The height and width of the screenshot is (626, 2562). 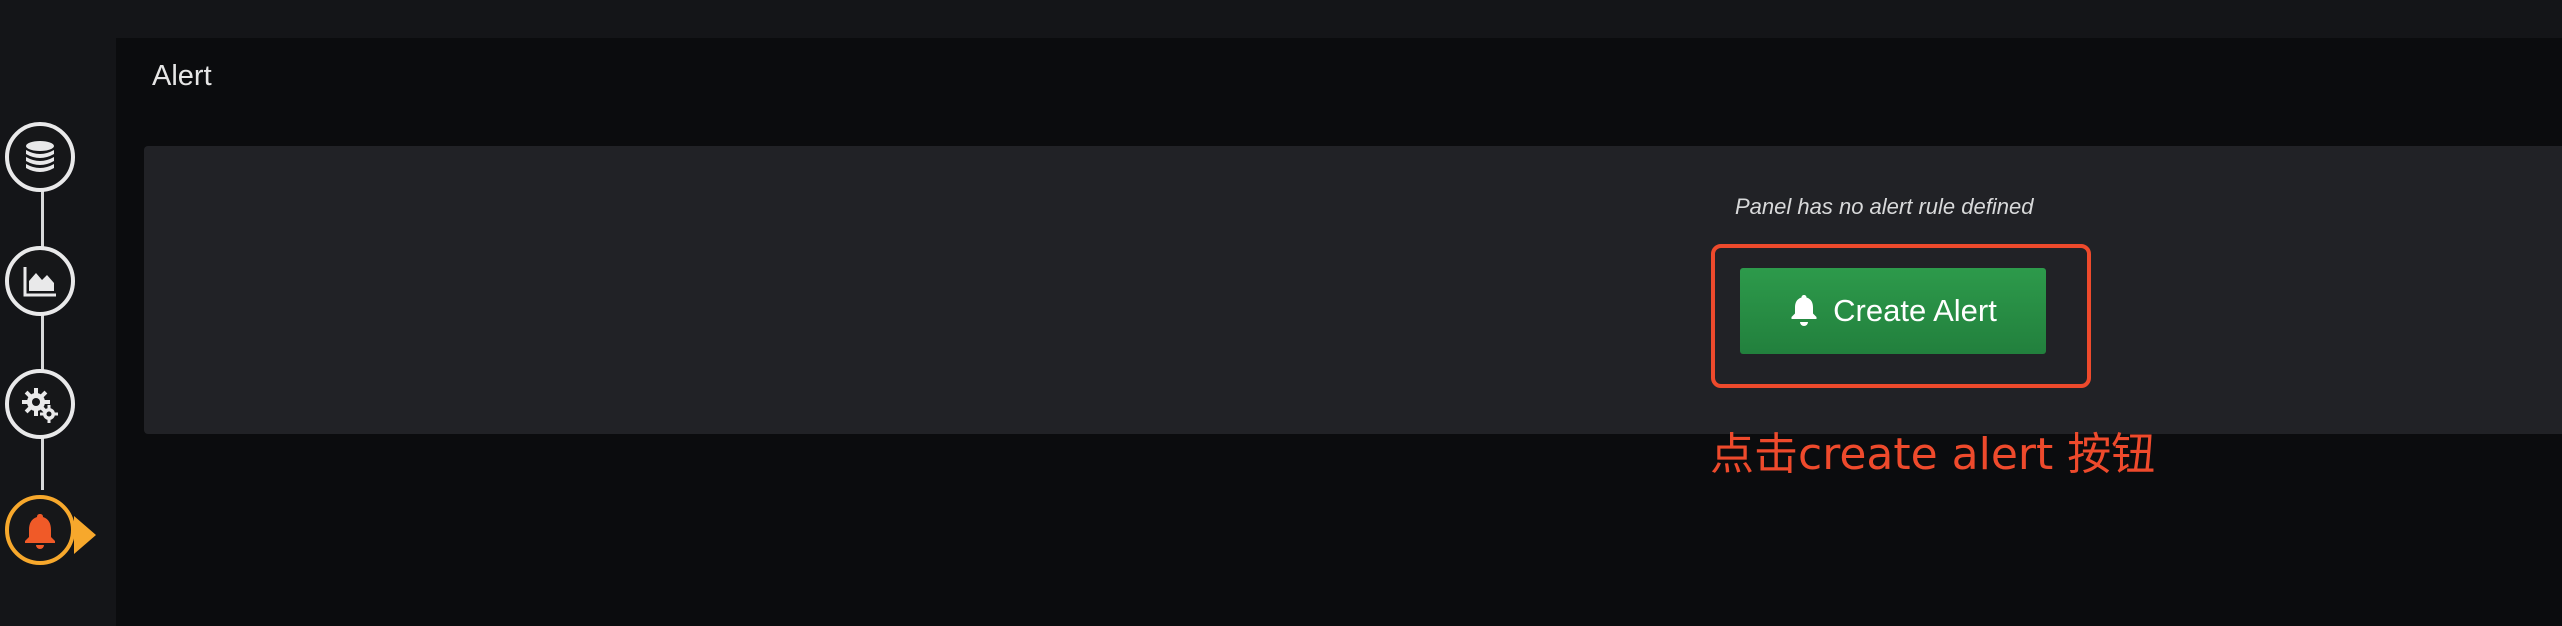 I want to click on active-step-pointer, so click(x=85, y=535).